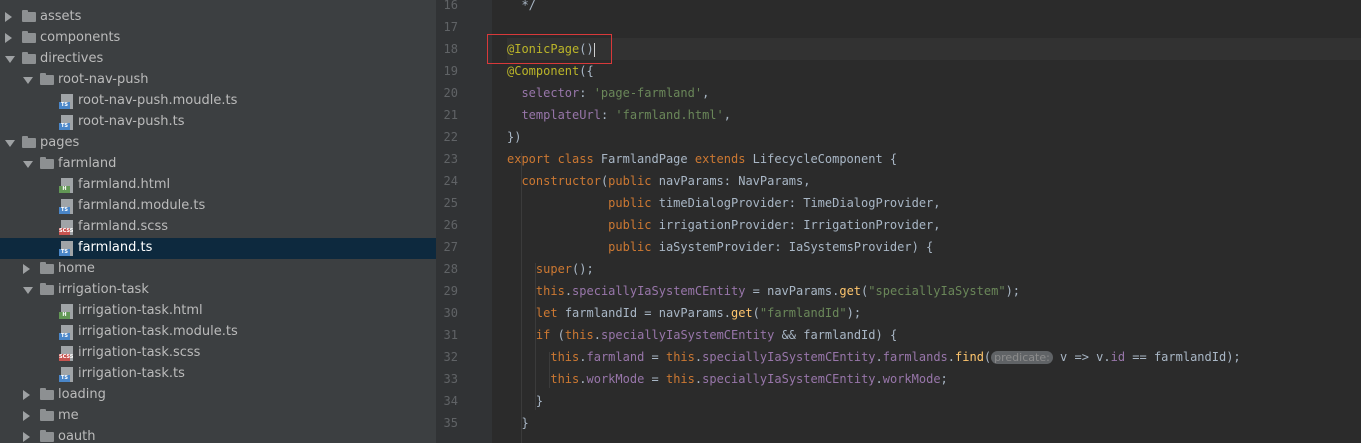  I want to click on tree-file-root-nav-push.moudle.ts: TS root-nav-push.moudle.ts, so click(218, 101).